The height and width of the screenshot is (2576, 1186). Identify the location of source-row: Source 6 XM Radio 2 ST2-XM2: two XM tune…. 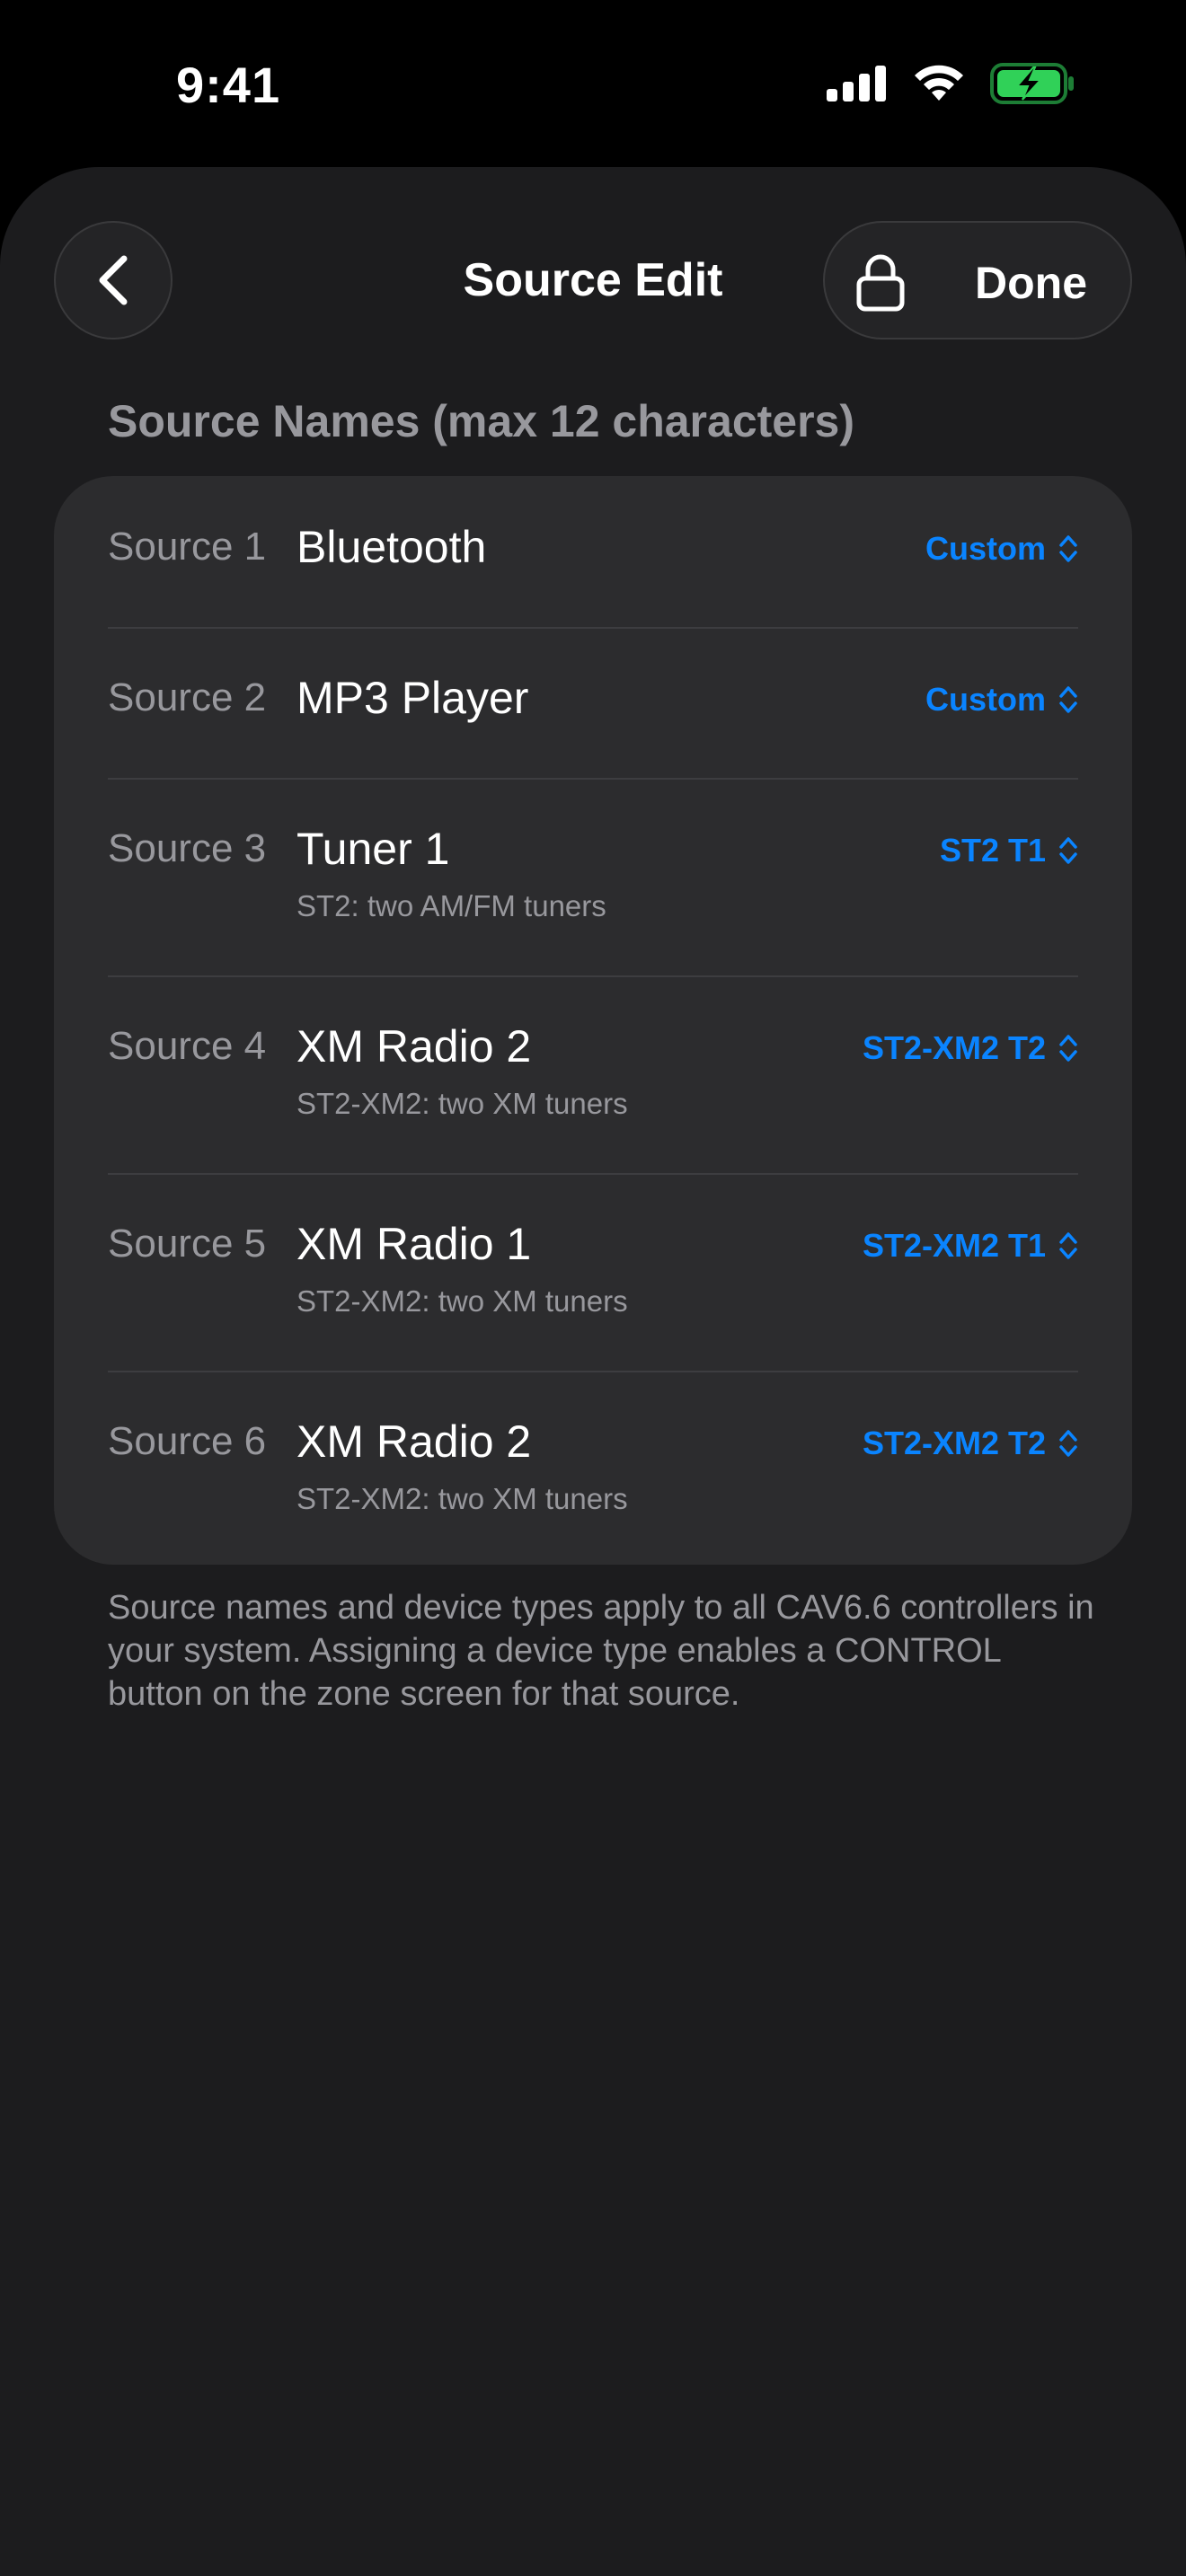
(593, 1468).